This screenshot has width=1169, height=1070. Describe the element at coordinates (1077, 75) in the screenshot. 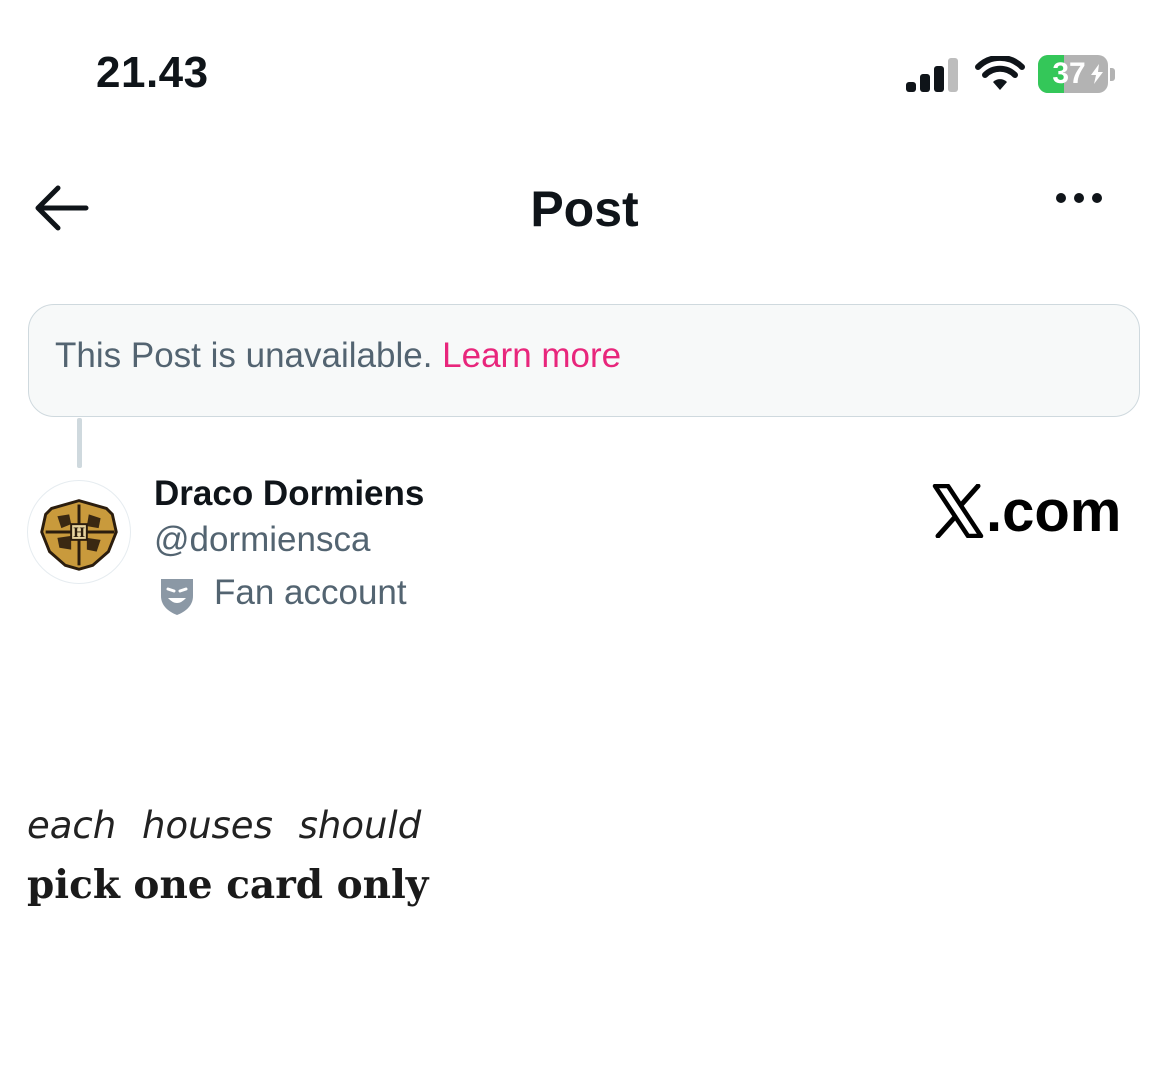

I see `battery-indicator: 37` at that location.